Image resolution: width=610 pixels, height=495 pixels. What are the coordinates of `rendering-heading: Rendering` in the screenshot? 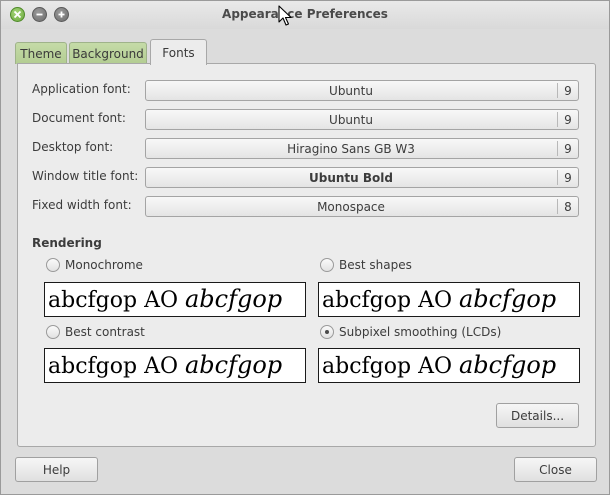 It's located at (67, 243).